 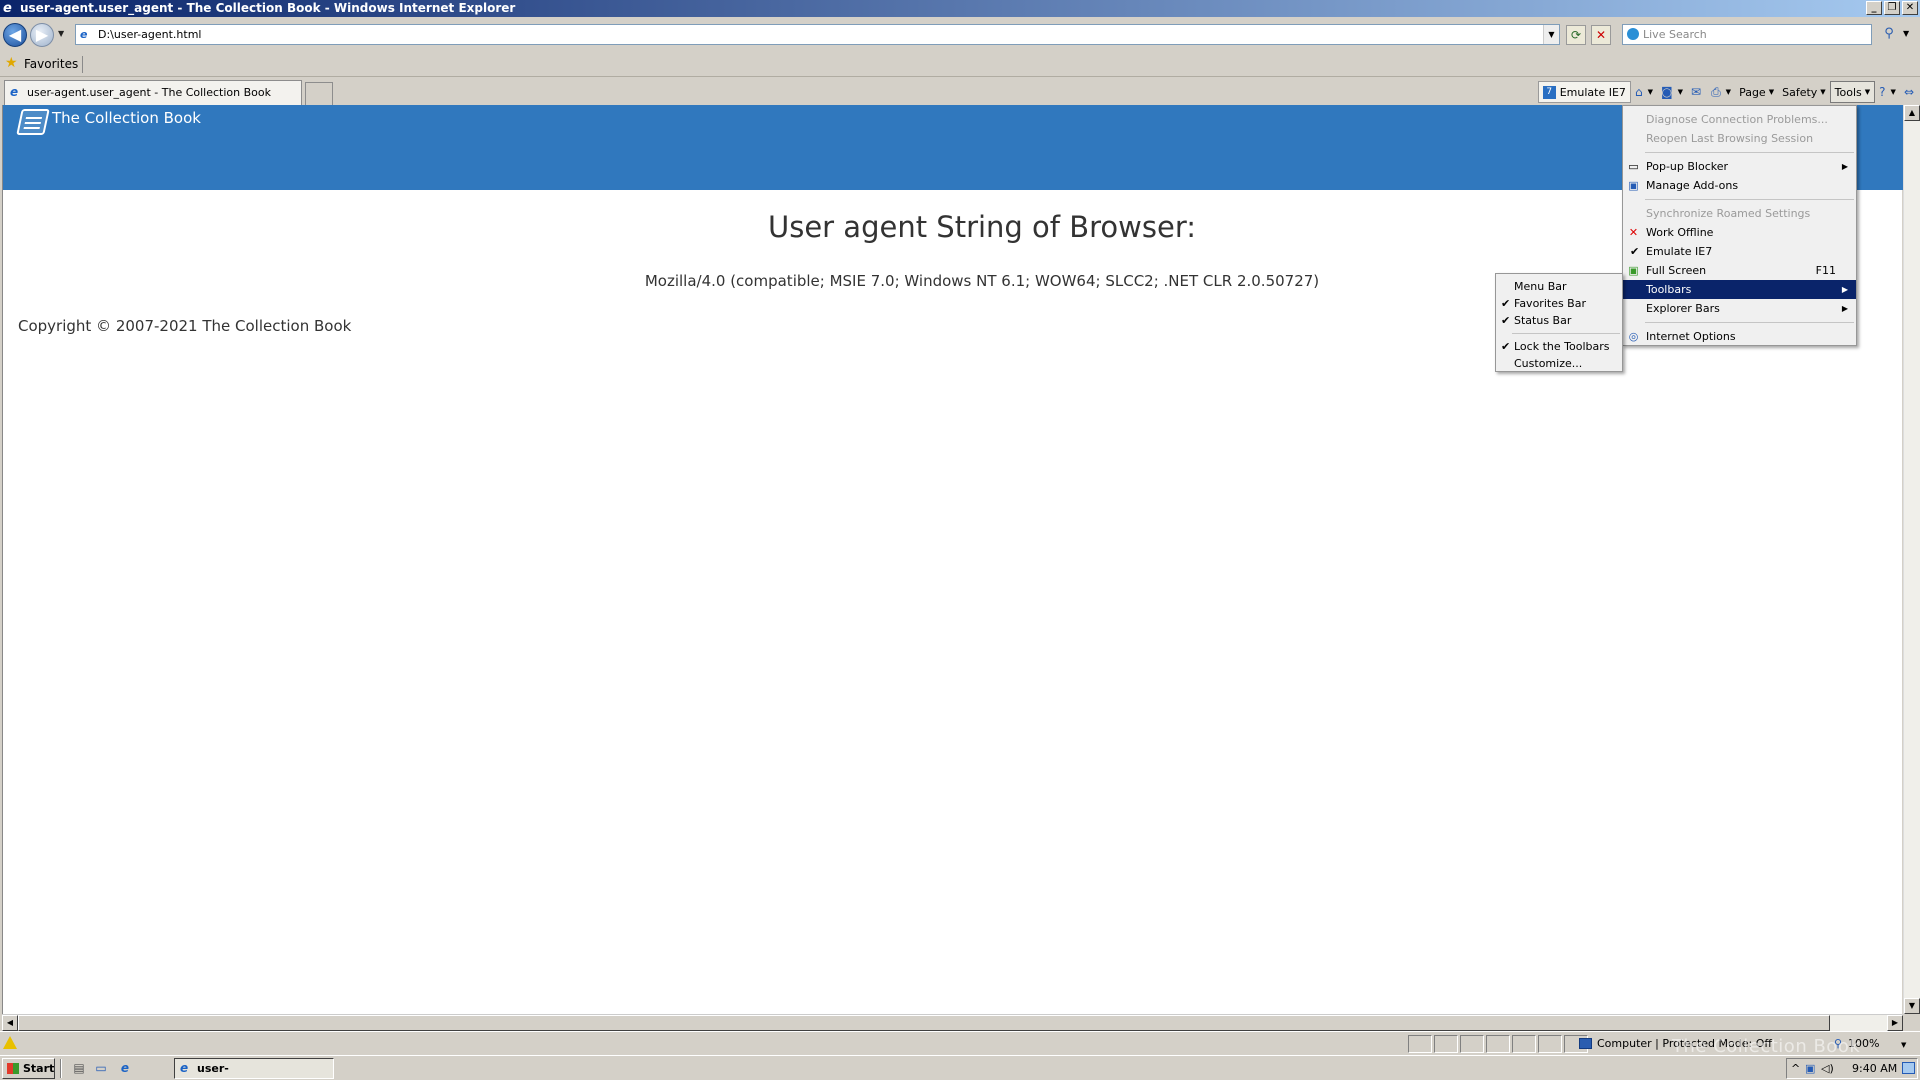 I want to click on page-menu-button: Page ▼, so click(x=1756, y=92).